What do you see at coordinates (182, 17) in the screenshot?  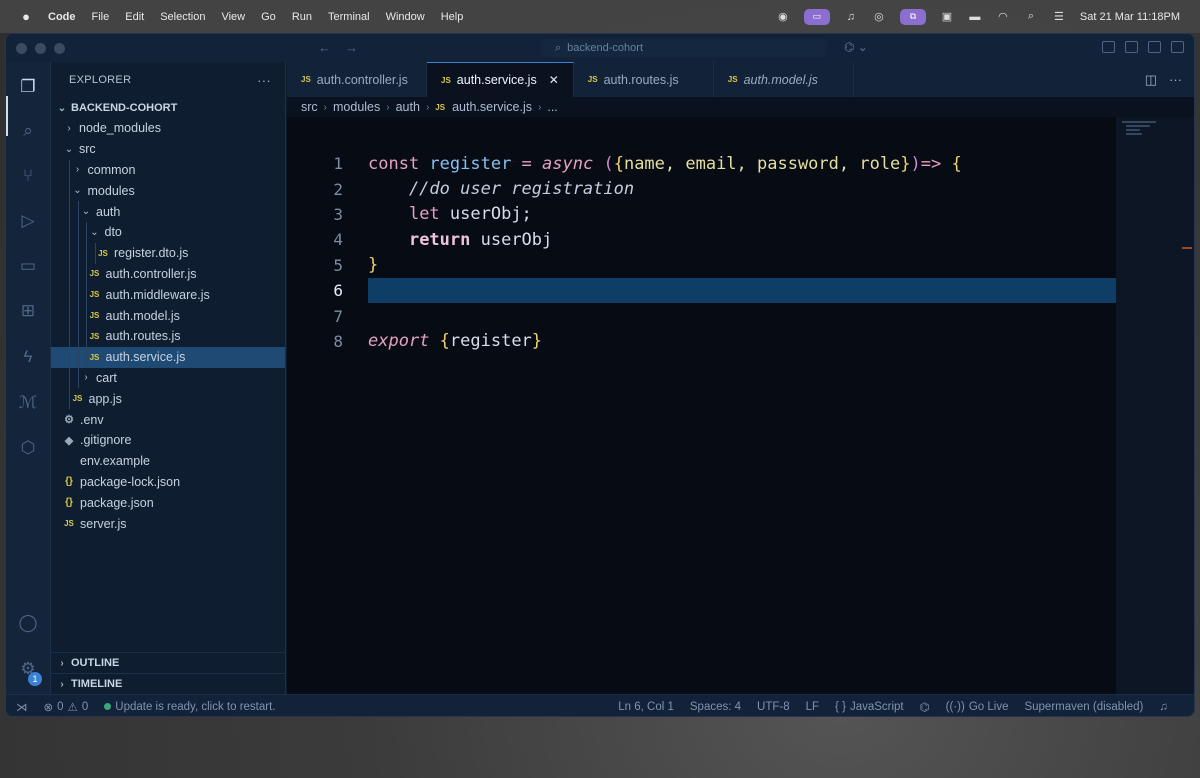 I see `menu-selection: Selection` at bounding box center [182, 17].